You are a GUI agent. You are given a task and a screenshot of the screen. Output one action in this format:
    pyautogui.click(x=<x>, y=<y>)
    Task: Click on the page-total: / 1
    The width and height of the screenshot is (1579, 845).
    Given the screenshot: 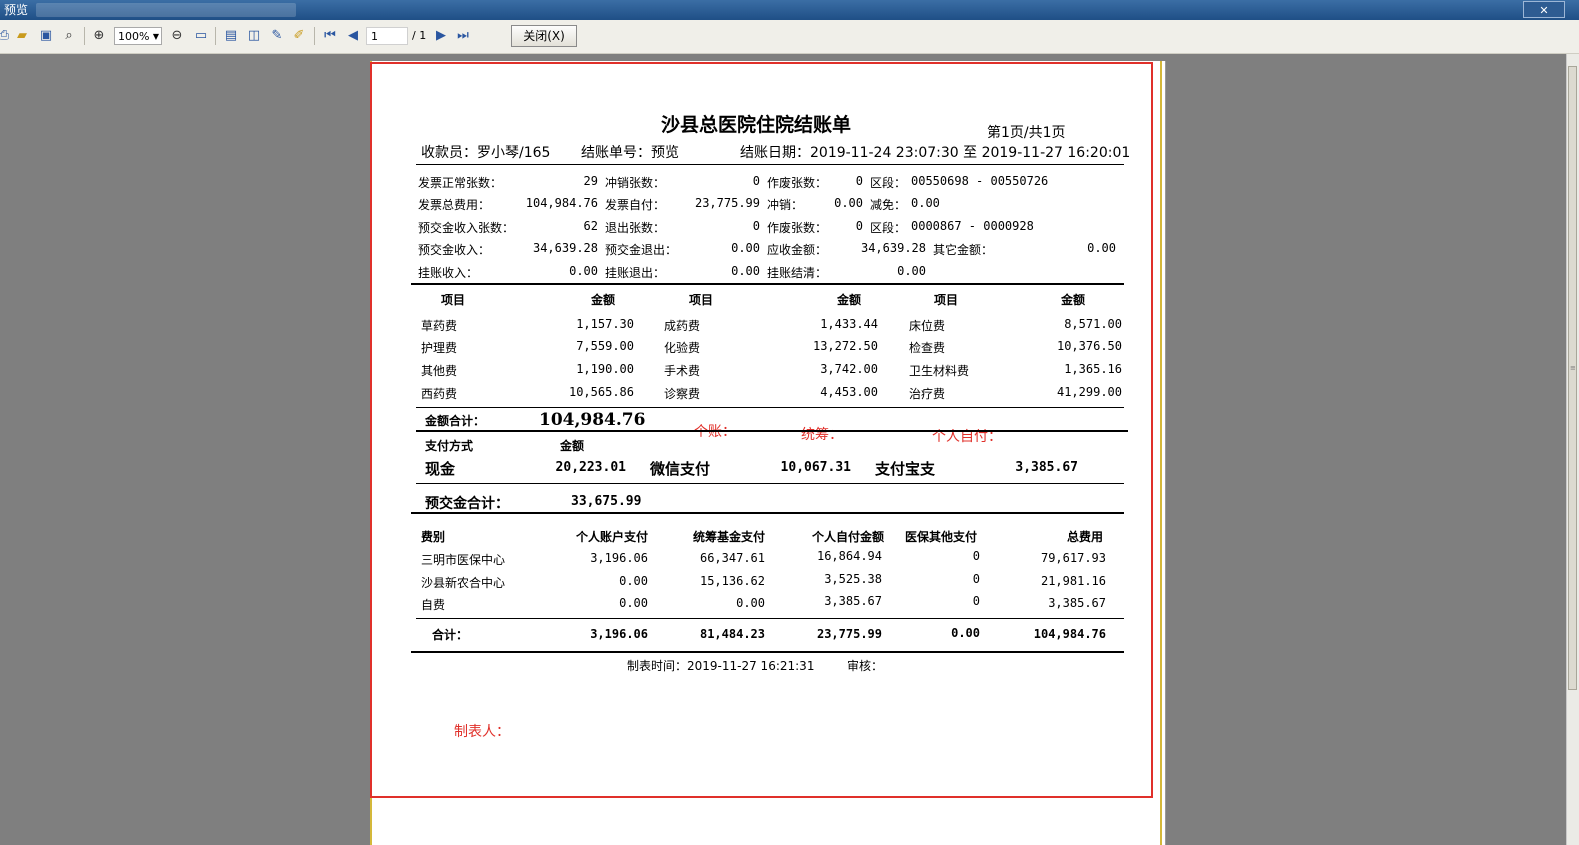 What is the action you would take?
    pyautogui.click(x=419, y=35)
    